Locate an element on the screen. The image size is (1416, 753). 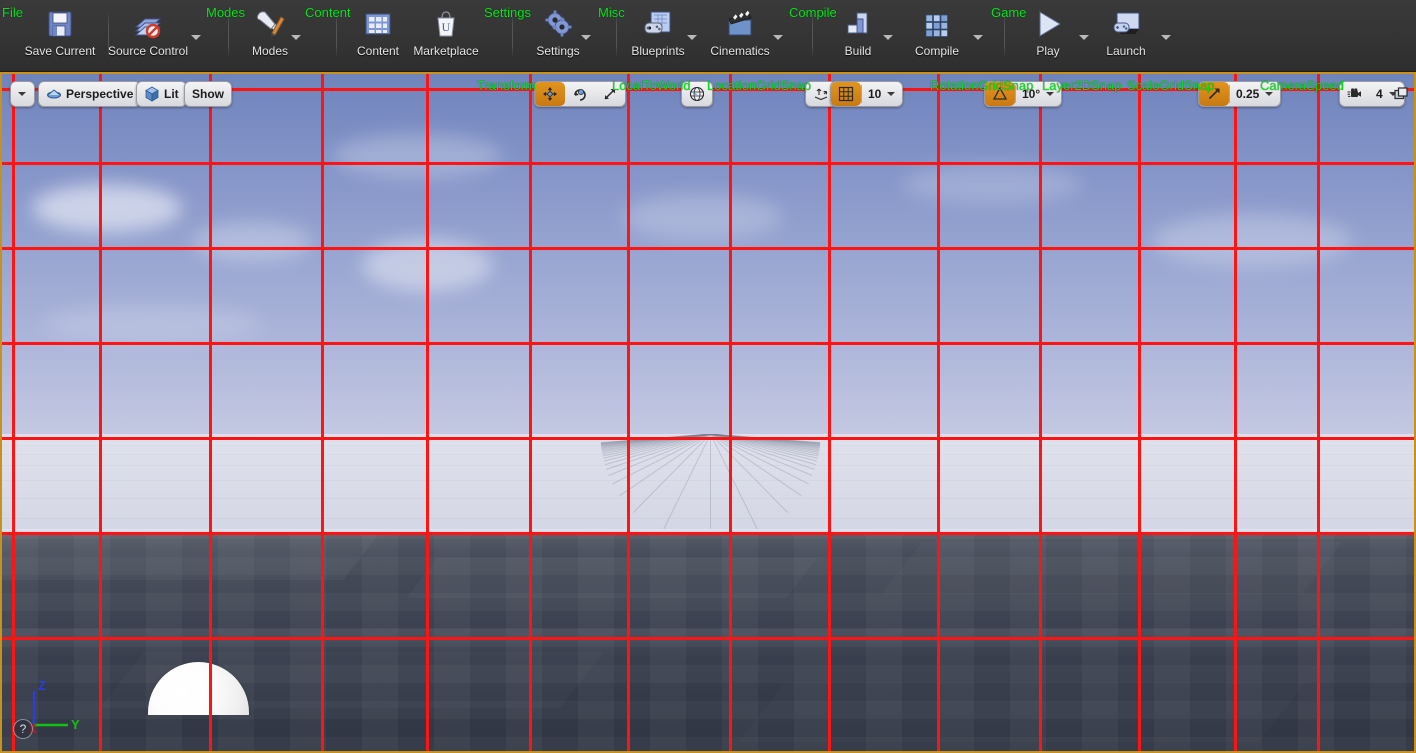
rotate-mode-button is located at coordinates (580, 94).